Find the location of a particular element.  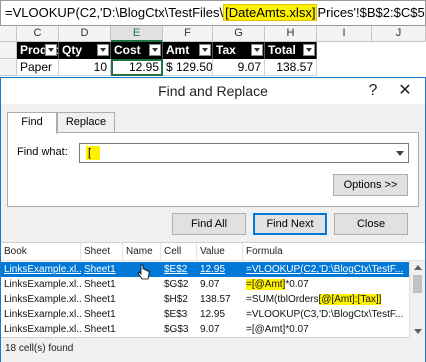

tab-replace: Replace is located at coordinates (86, 122).